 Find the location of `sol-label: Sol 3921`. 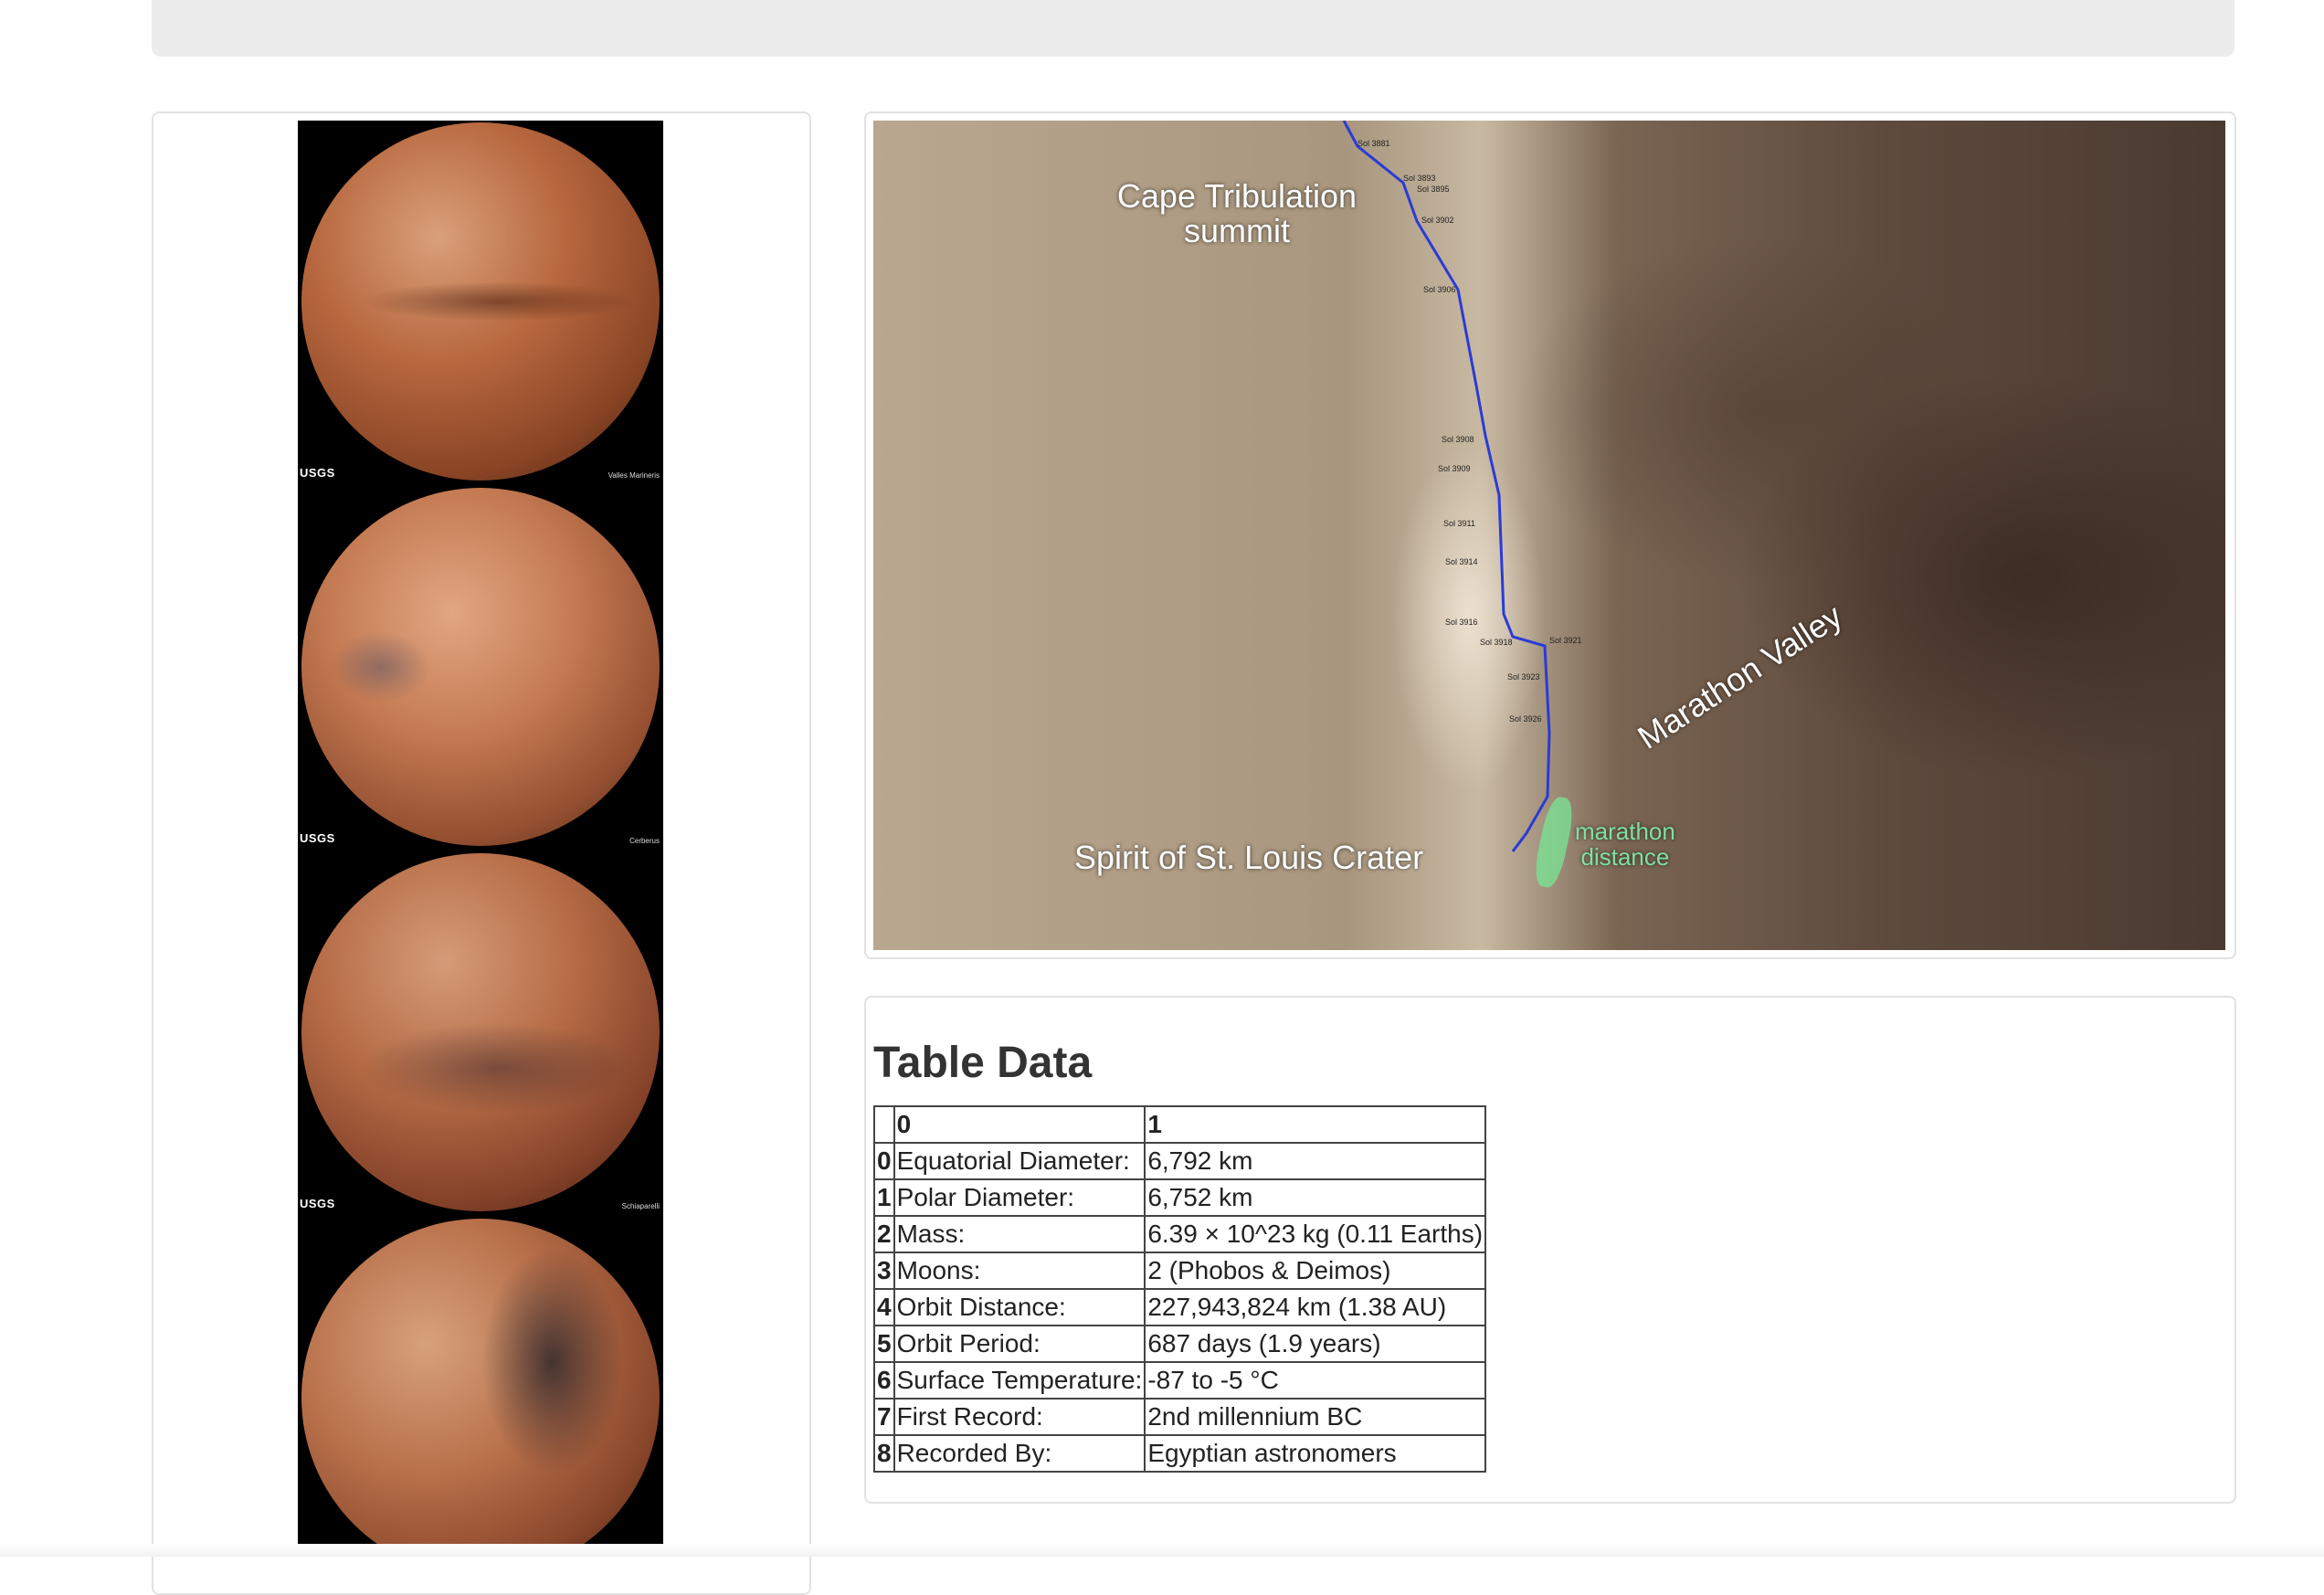

sol-label: Sol 3921 is located at coordinates (1565, 640).